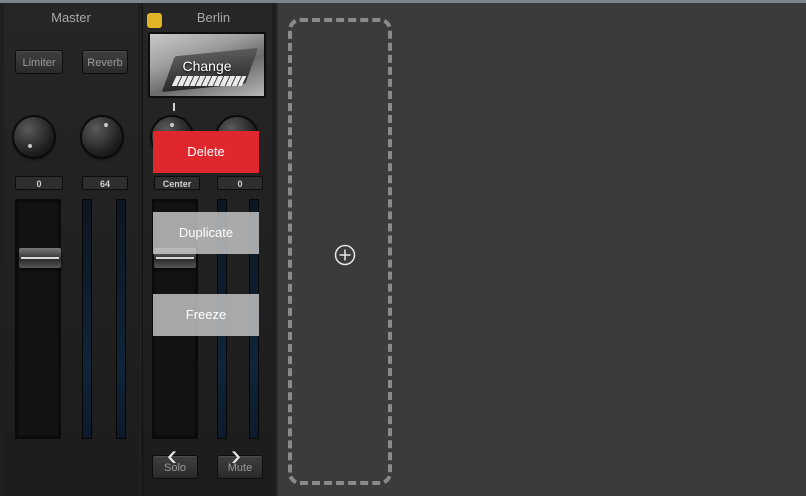  What do you see at coordinates (174, 107) in the screenshot?
I see `pan-center-tick` at bounding box center [174, 107].